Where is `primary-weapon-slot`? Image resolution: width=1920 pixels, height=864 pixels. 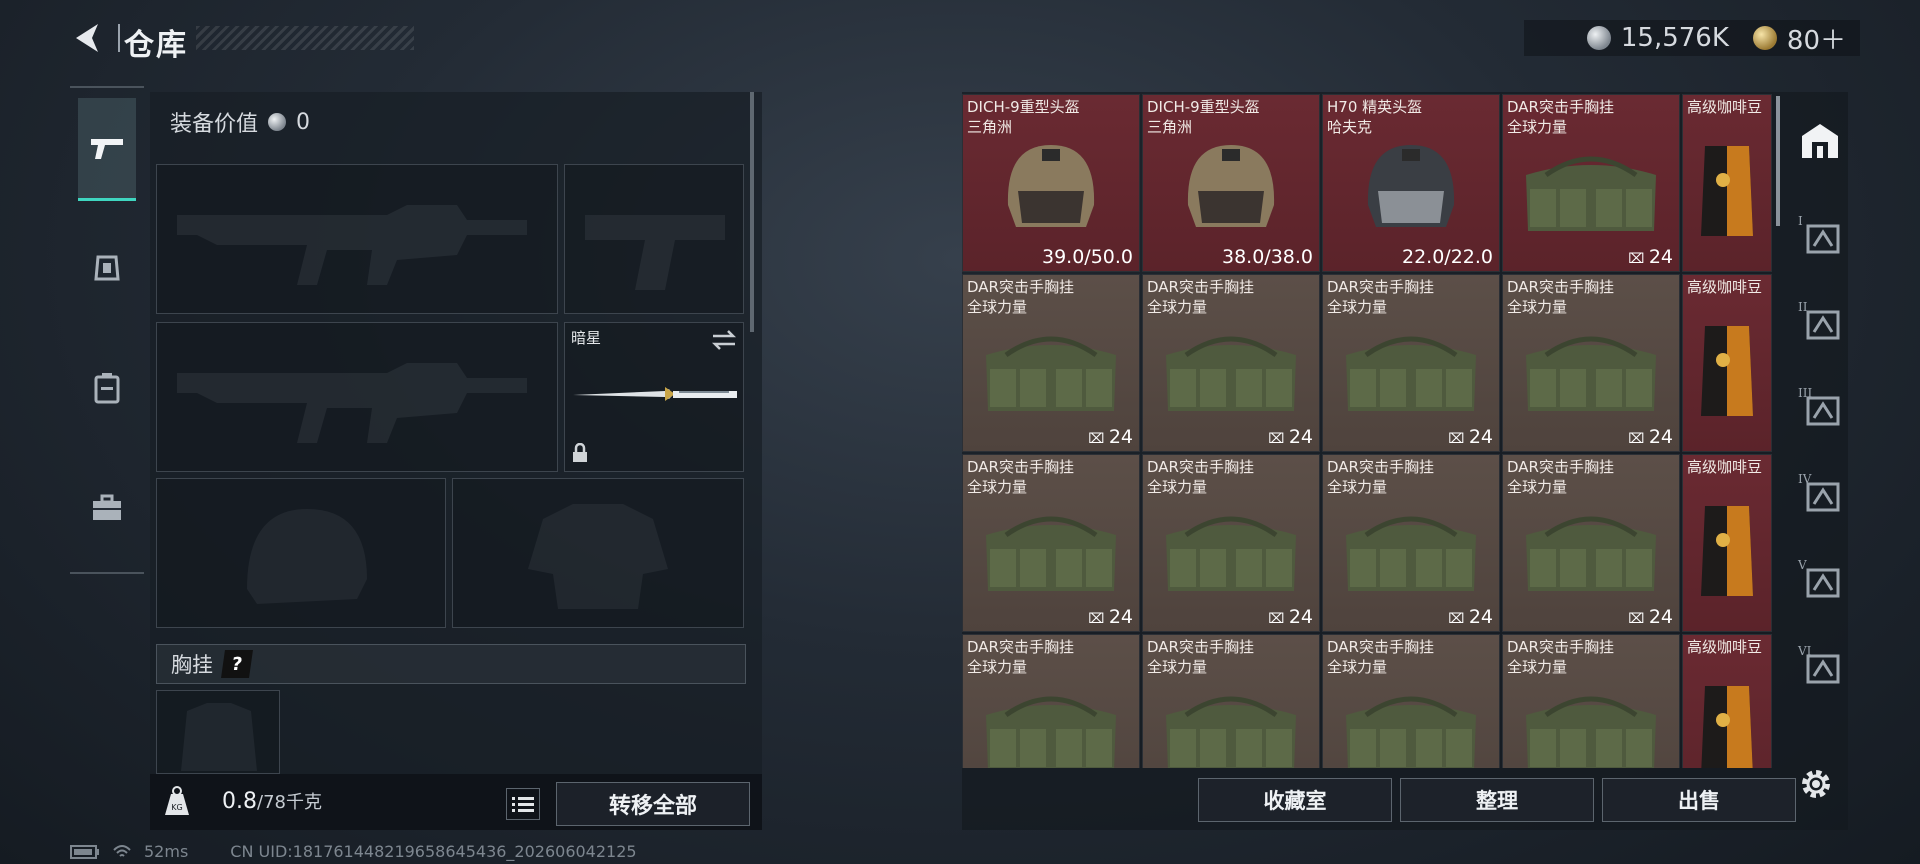 primary-weapon-slot is located at coordinates (357, 239).